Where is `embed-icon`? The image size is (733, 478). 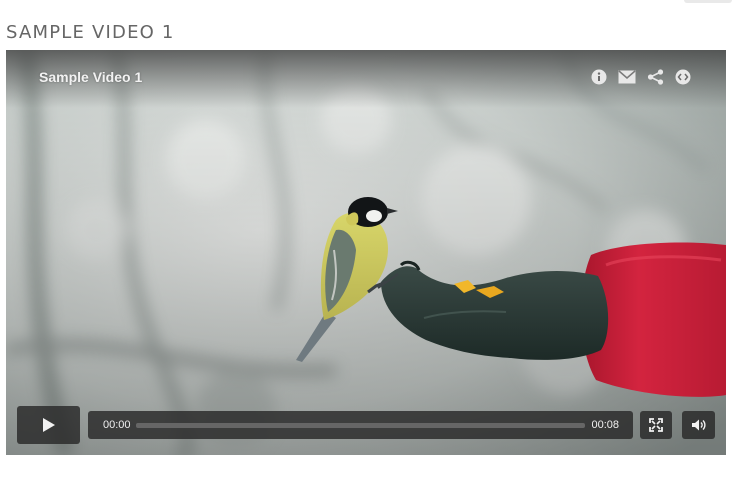
embed-icon is located at coordinates (683, 77).